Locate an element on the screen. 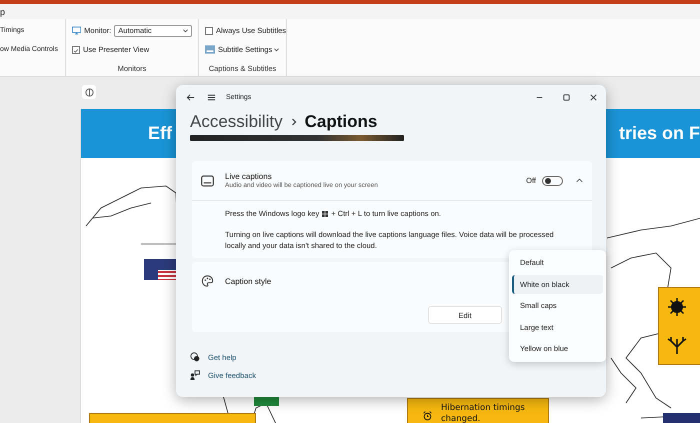 The width and height of the screenshot is (700, 423). coral-icon is located at coordinates (677, 345).